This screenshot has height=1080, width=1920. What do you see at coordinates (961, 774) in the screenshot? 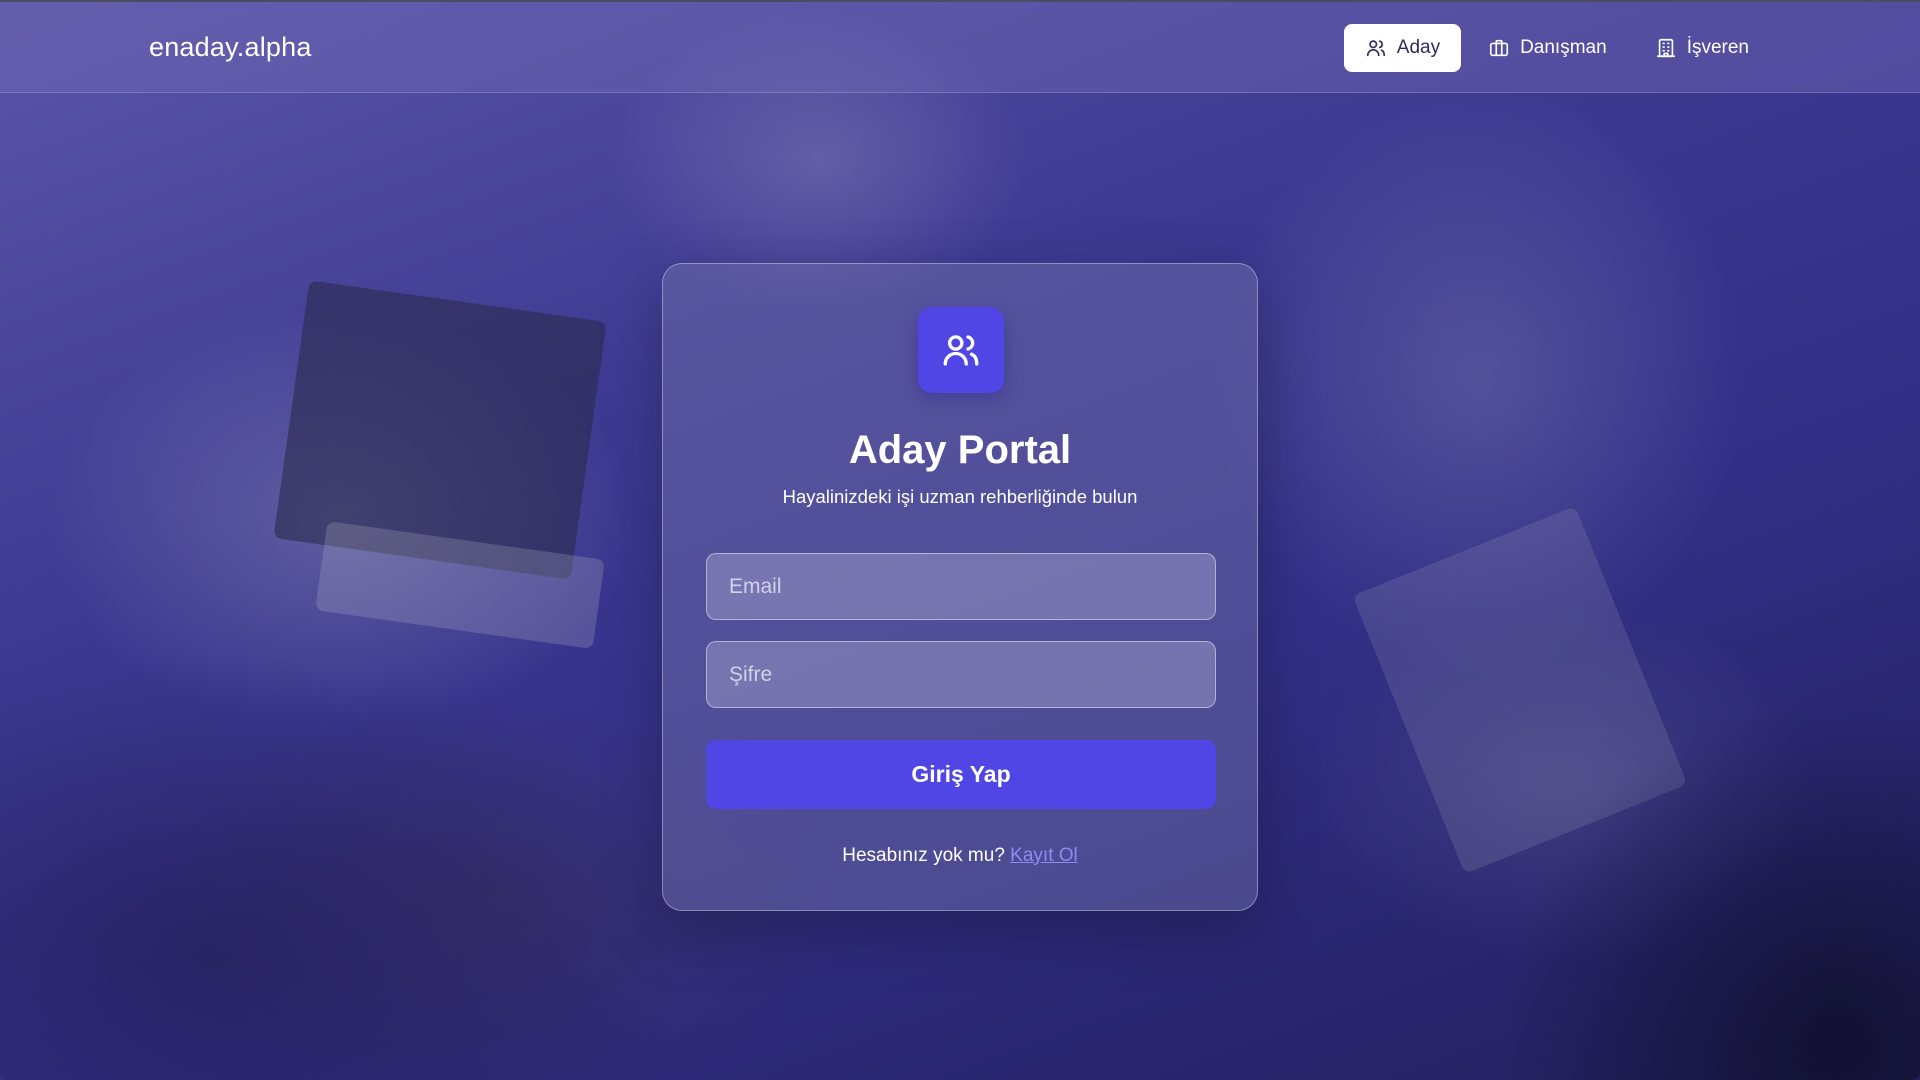
I see `login-button: Giriş Yap` at bounding box center [961, 774].